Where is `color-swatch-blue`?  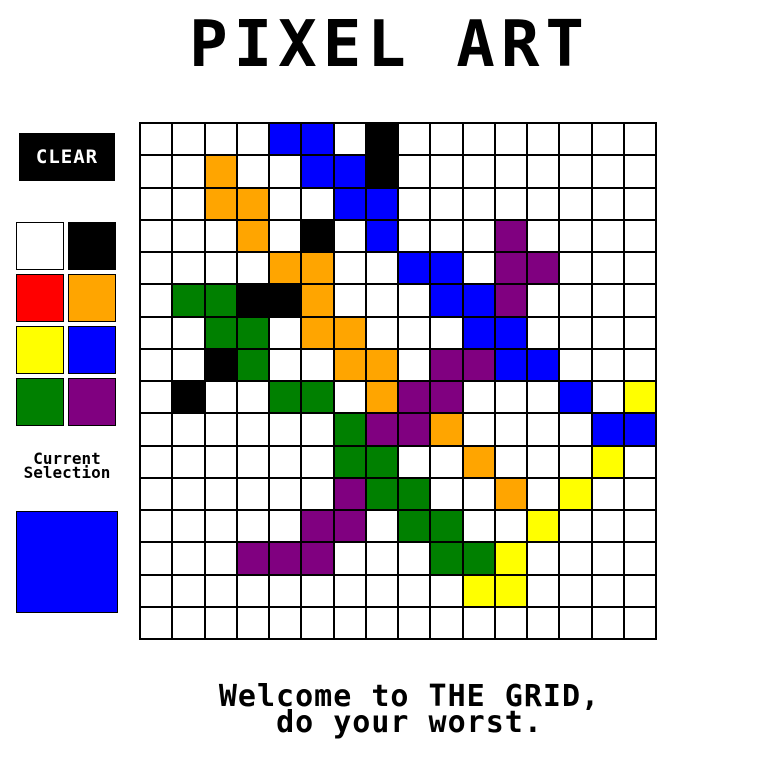 color-swatch-blue is located at coordinates (92, 350).